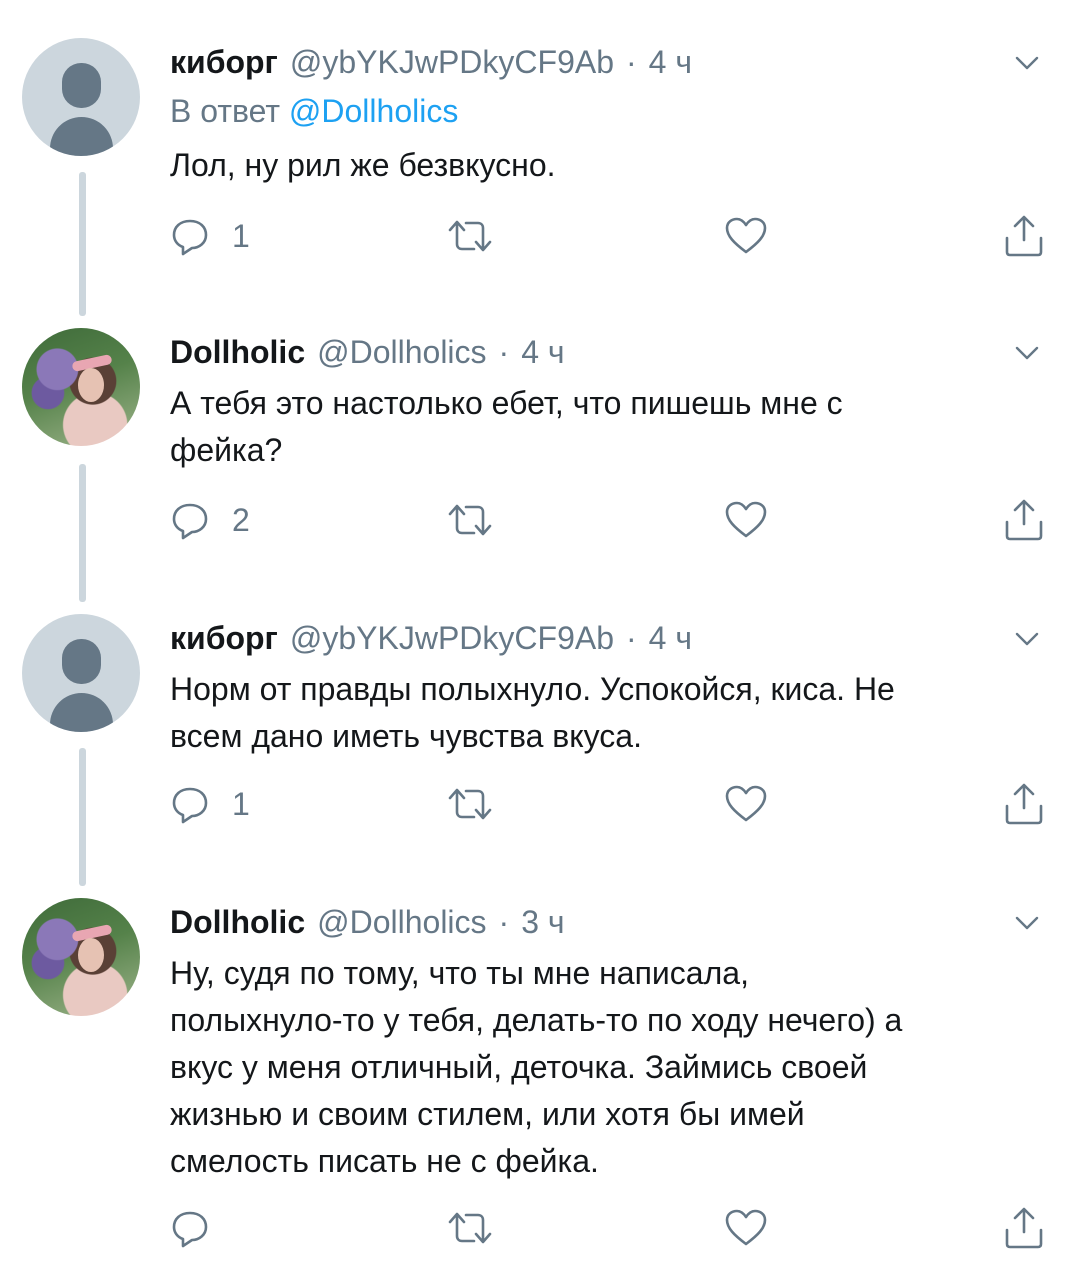 Image resolution: width=1070 pixels, height=1280 pixels. I want to click on tweet-text-line: жизнью и своим стилем, или хотя бы имей, so click(487, 1114).